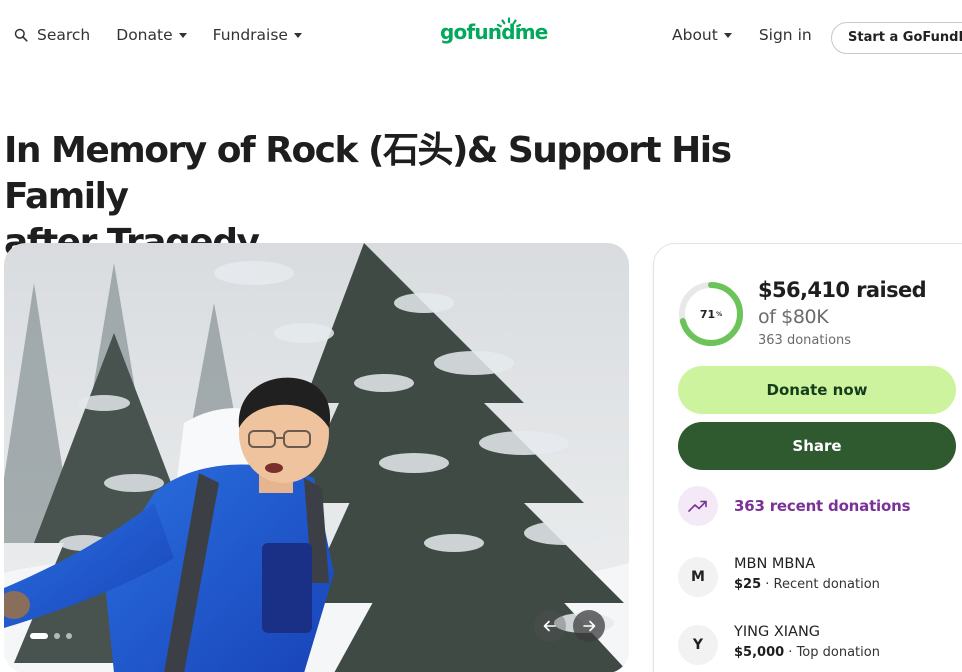  I want to click on carousel-next-button, so click(589, 626).